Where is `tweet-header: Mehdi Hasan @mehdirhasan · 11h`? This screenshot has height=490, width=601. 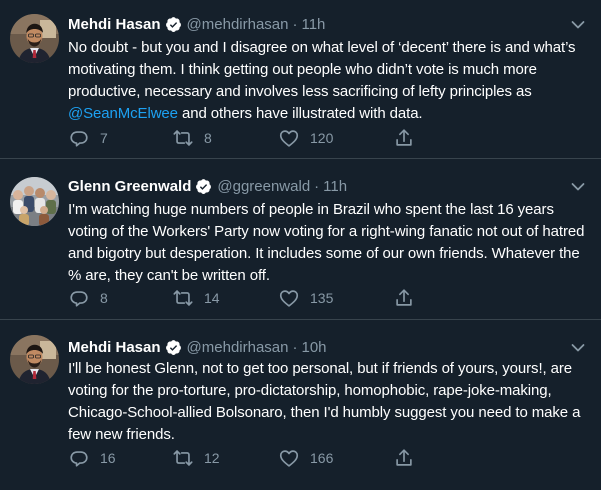
tweet-header: Mehdi Hasan @mehdirhasan · 11h is located at coordinates (324, 24).